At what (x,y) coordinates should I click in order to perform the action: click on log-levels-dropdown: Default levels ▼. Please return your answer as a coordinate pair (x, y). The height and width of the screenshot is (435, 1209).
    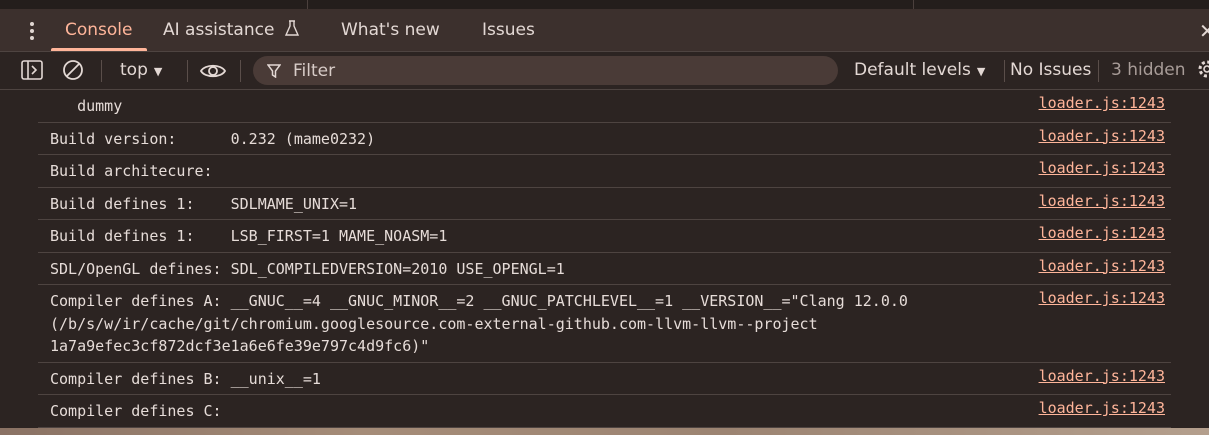
    Looking at the image, I should click on (919, 70).